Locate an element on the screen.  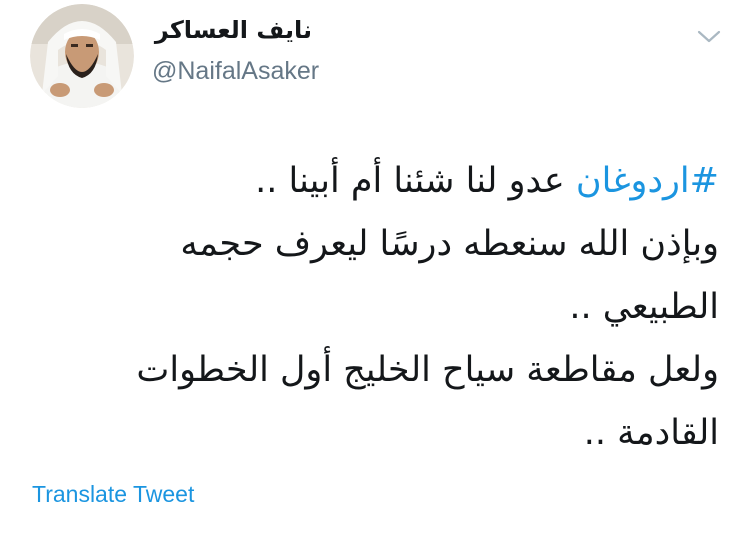
tweet-line-2: وبإذن الله سنعطه درسًا ليعرف حجمه is located at coordinates (449, 244).